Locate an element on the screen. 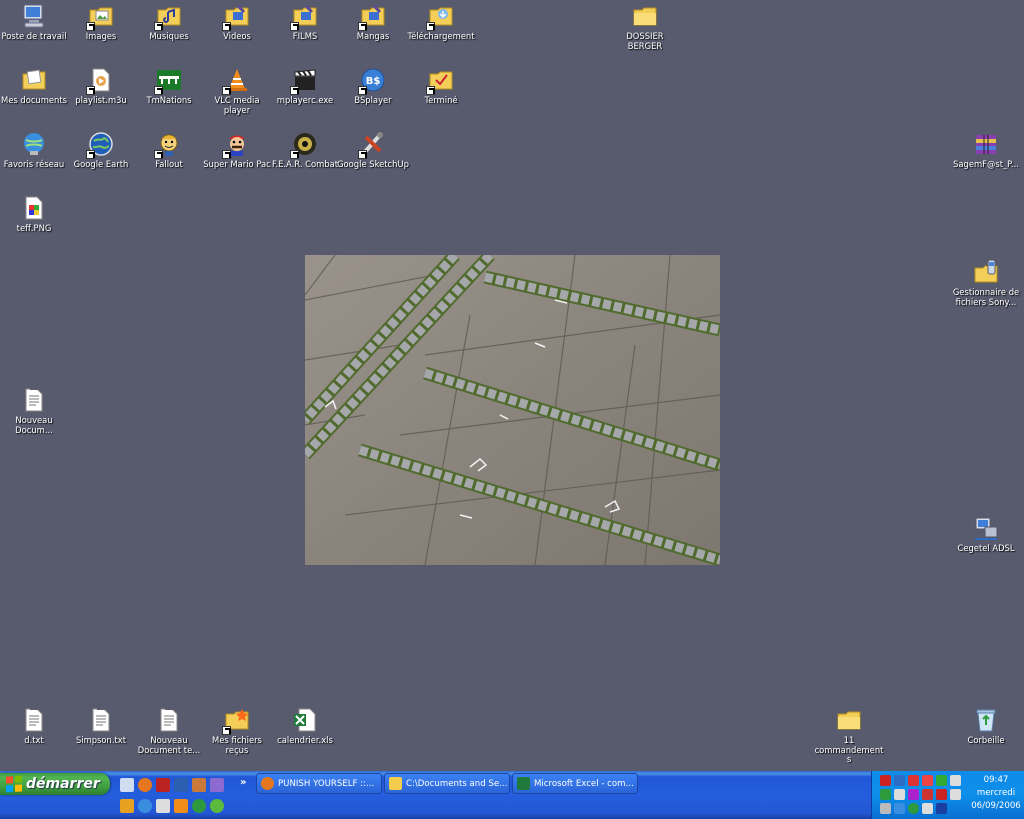 The image size is (1024, 819). media-icon is located at coordinates (199, 785).